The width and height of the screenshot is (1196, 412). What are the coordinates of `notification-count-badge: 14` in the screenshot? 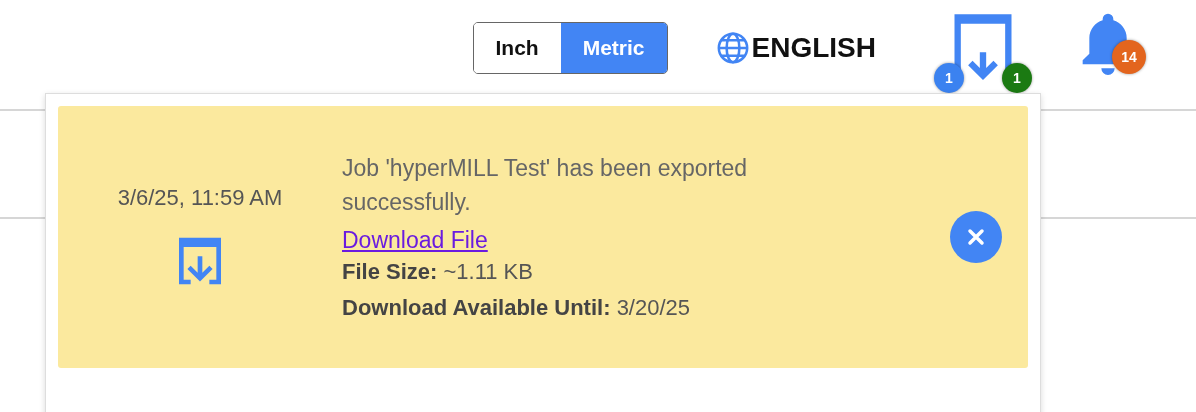 It's located at (1129, 57).